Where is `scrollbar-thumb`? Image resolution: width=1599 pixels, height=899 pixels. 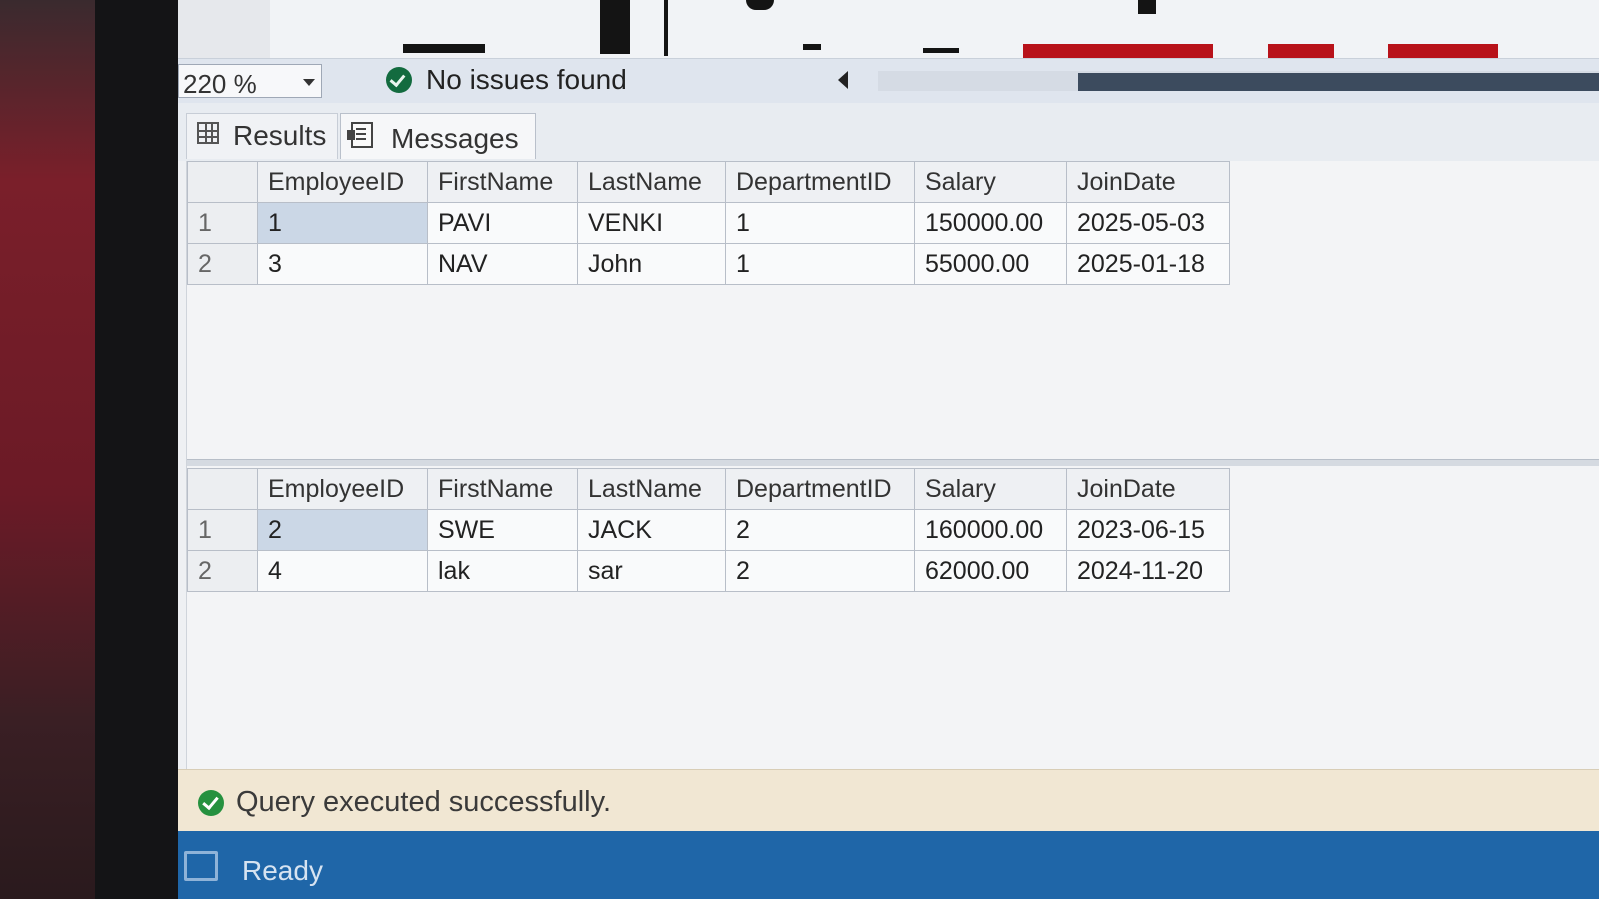
scrollbar-thumb is located at coordinates (1338, 82).